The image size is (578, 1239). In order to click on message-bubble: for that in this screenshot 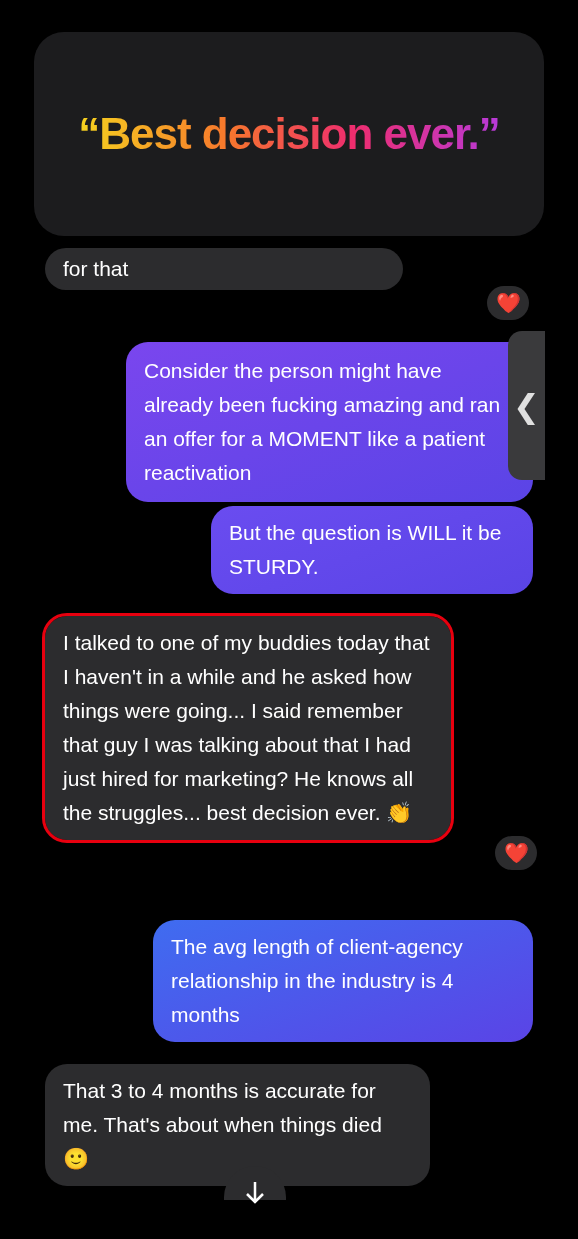, I will do `click(224, 269)`.